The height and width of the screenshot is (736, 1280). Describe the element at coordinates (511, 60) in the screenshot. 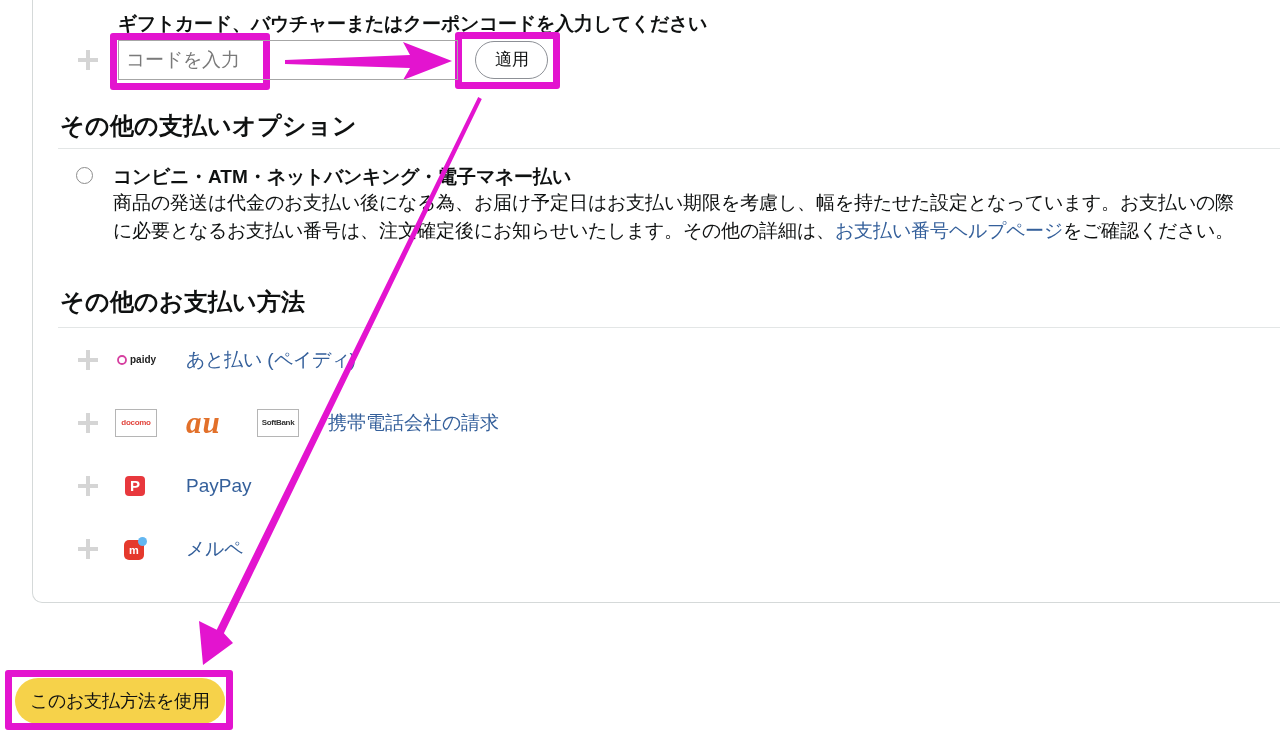

I see `apply-button: 適用` at that location.